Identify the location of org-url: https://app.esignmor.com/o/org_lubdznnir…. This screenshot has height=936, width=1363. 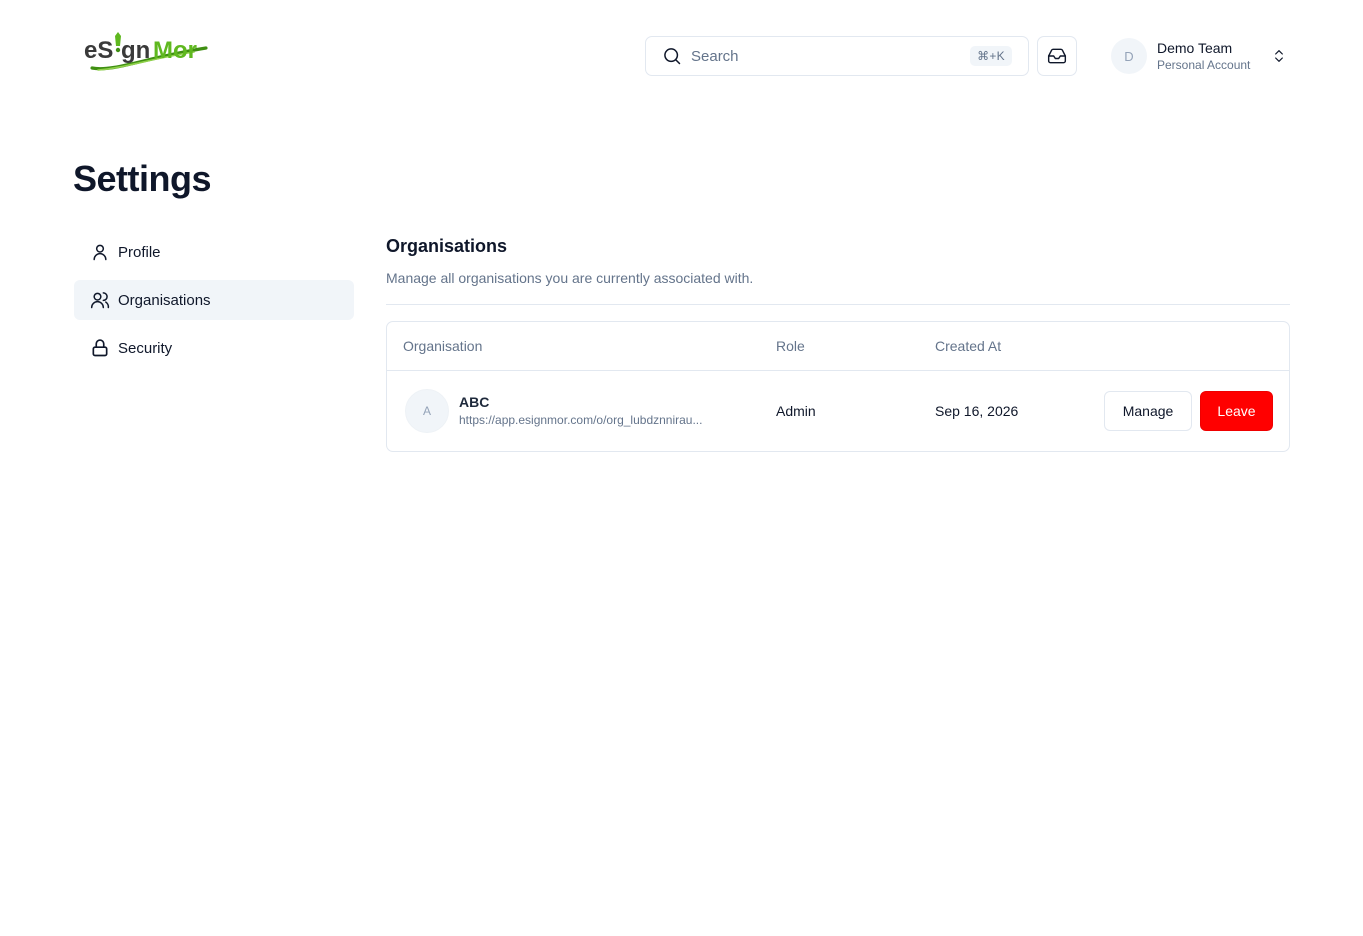
(581, 420).